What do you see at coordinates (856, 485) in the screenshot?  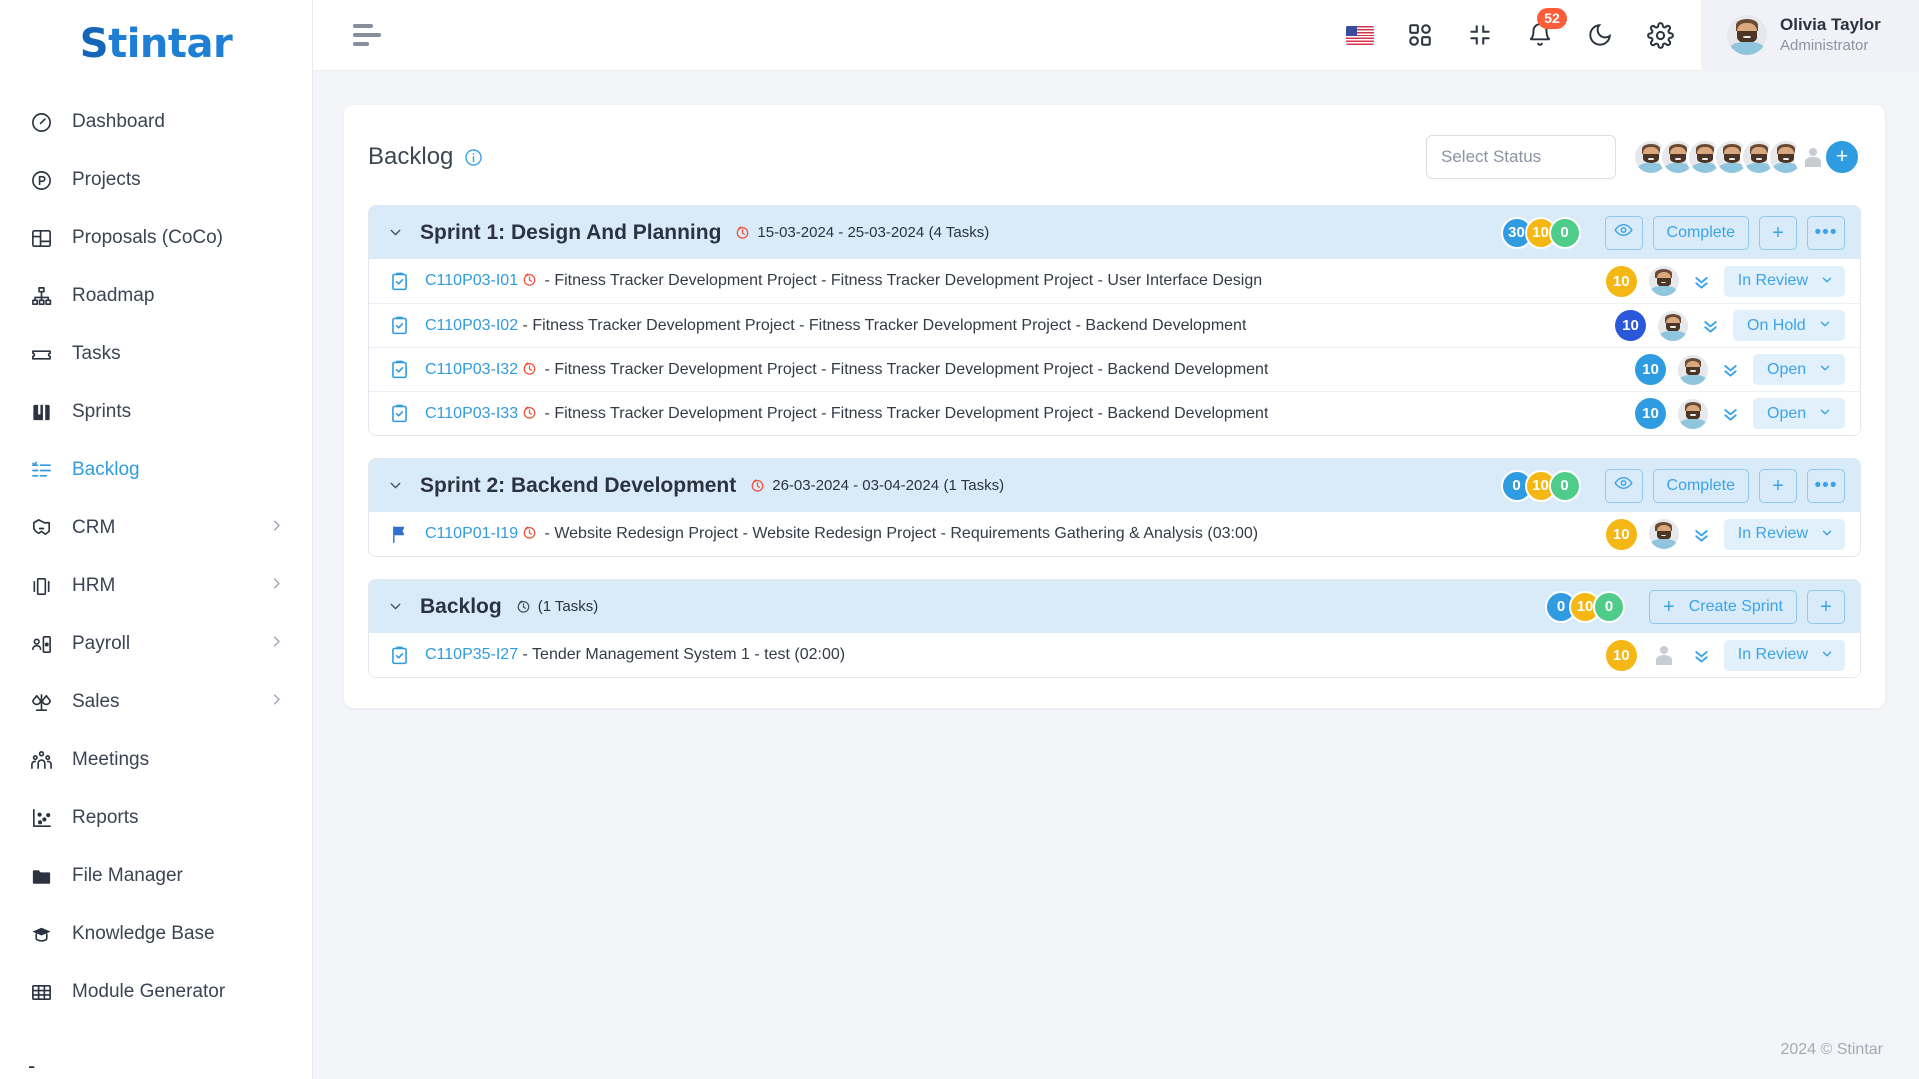 I see `sprint-dates: 26-03-2024 - 03-04-2024` at bounding box center [856, 485].